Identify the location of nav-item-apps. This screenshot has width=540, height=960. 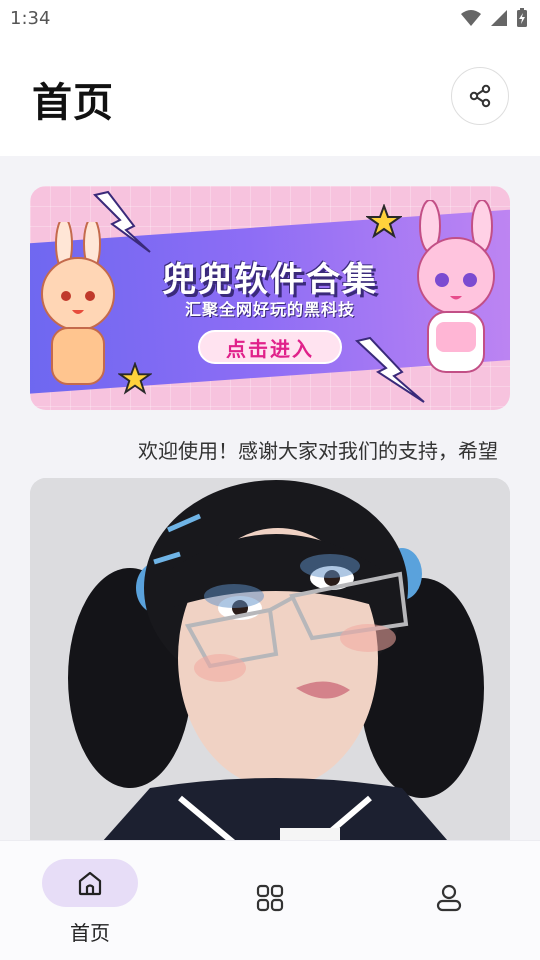
(270, 900).